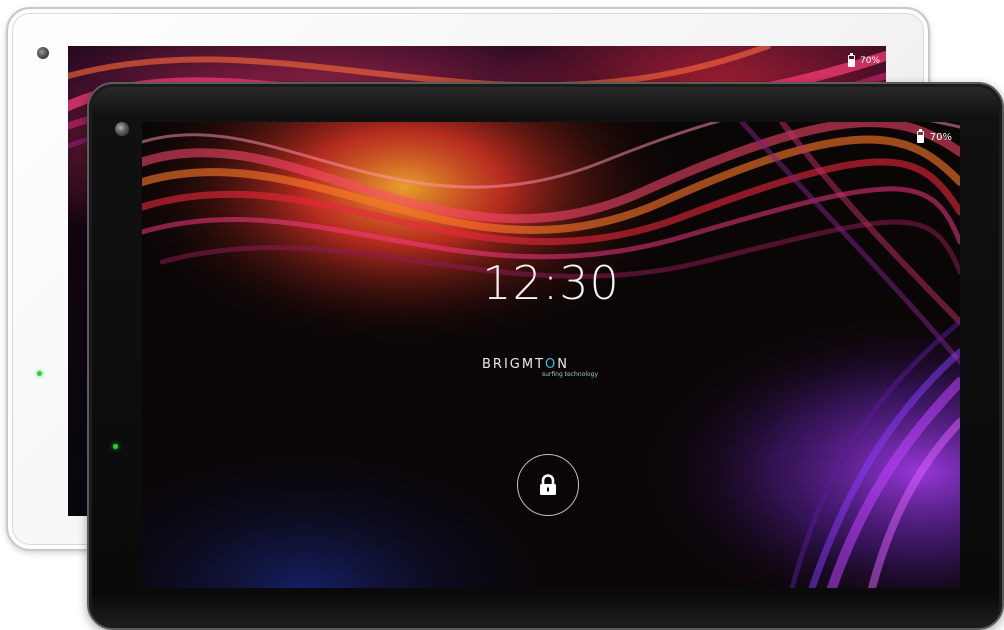  I want to click on lockscreen-clock: 12:30, so click(551, 283).